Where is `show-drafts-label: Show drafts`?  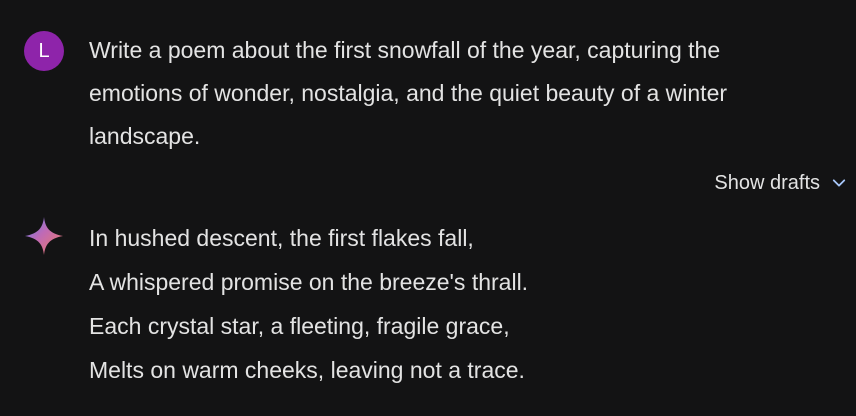 show-drafts-label: Show drafts is located at coordinates (767, 182).